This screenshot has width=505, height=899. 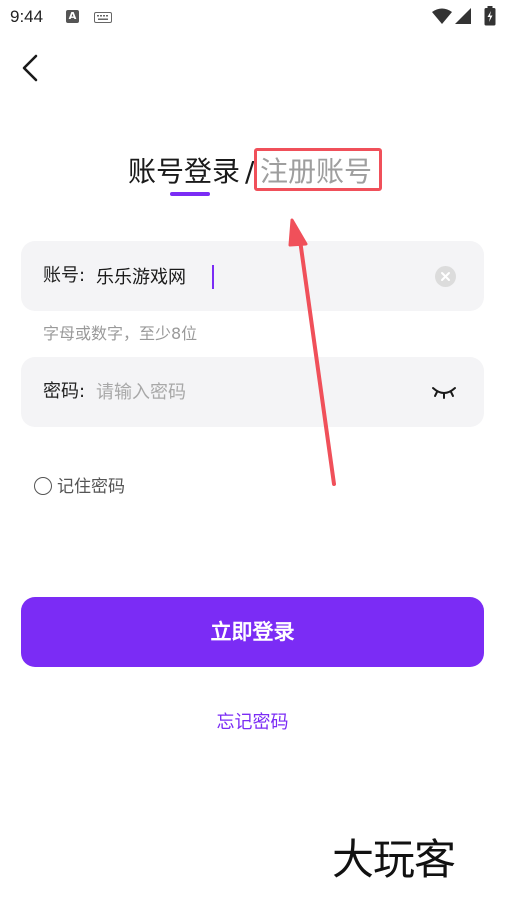 I want to click on text-caret, so click(x=213, y=277).